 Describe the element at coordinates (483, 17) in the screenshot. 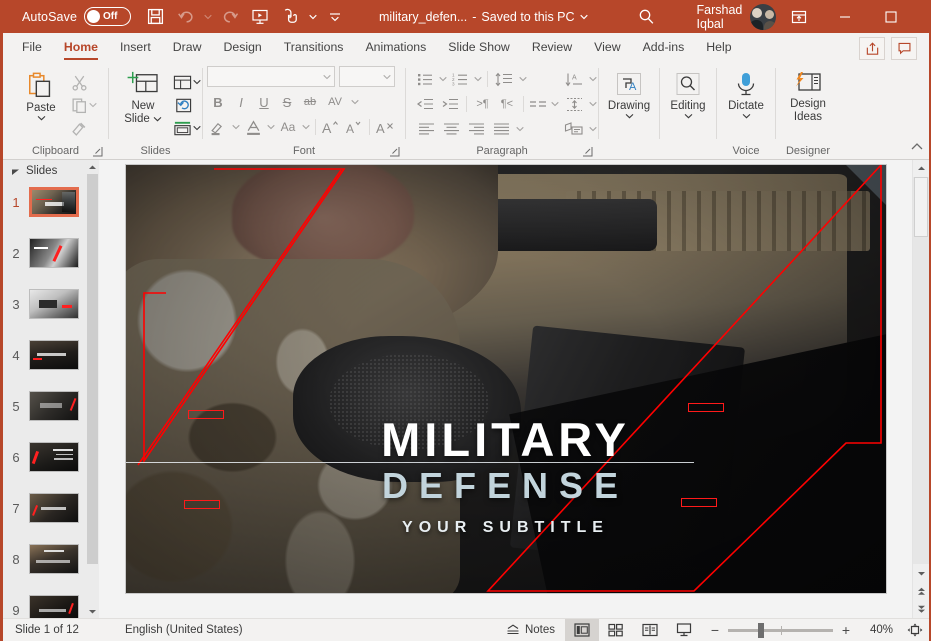

I see `document-title-area: military_defen... - Saved to this PC` at that location.